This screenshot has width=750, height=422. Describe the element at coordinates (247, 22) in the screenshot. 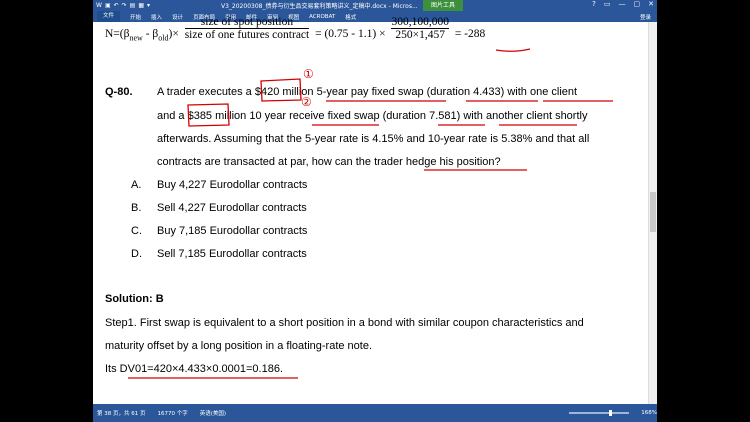

I see `fraction-1-numerator: size of spot position` at that location.